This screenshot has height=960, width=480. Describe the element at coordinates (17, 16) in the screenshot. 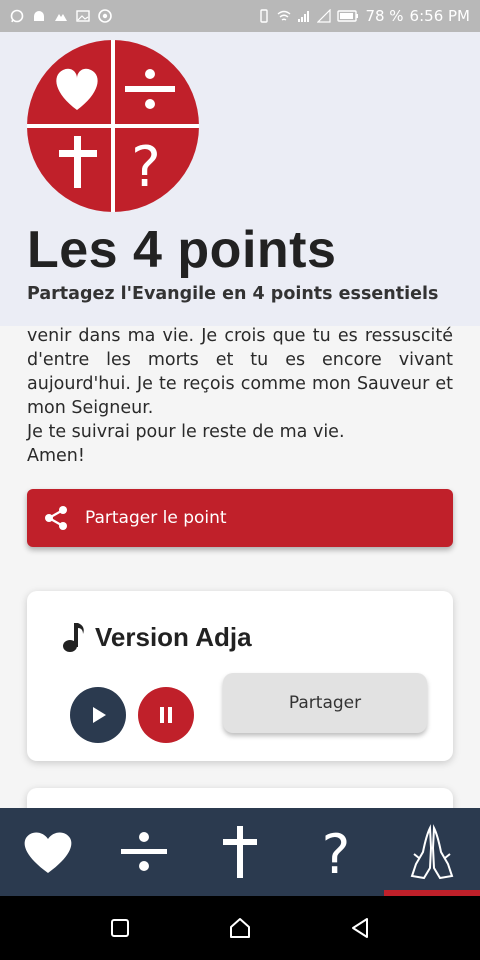

I see `whatsapp-icon` at that location.